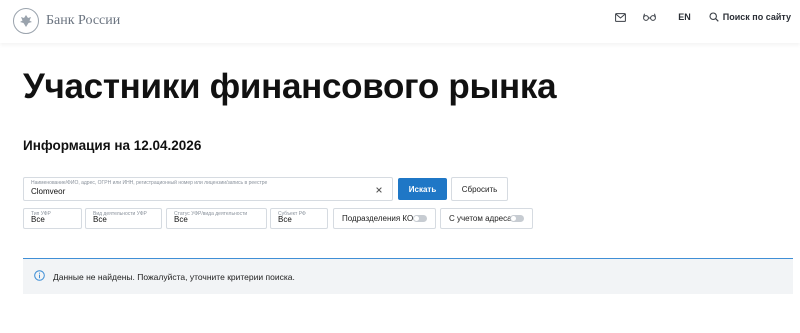 The image size is (800, 333). I want to click on info-date: Информация на 12.04.2026, so click(112, 145).